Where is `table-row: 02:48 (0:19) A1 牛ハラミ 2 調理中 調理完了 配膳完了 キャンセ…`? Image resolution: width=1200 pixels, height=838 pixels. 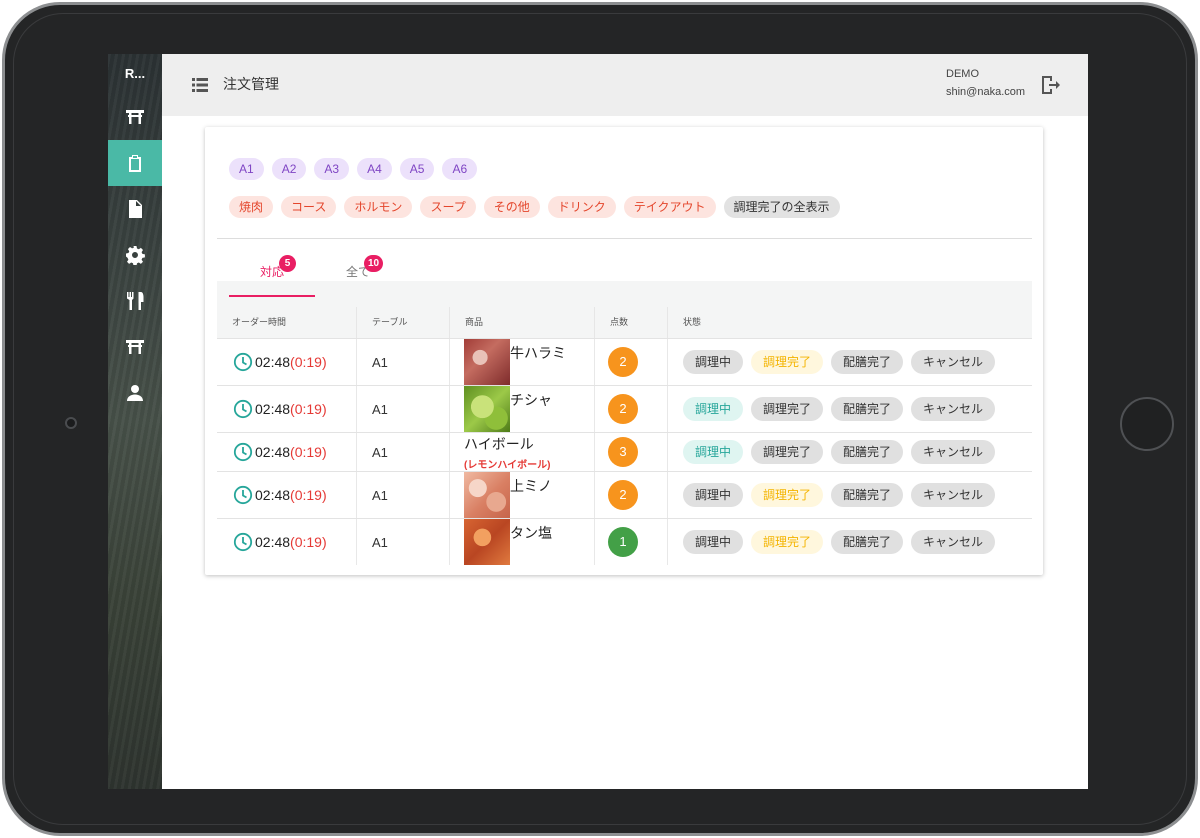
table-row: 02:48 (0:19) A1 牛ハラミ 2 調理中 調理完了 配膳完了 キャンセ… is located at coordinates (624, 361).